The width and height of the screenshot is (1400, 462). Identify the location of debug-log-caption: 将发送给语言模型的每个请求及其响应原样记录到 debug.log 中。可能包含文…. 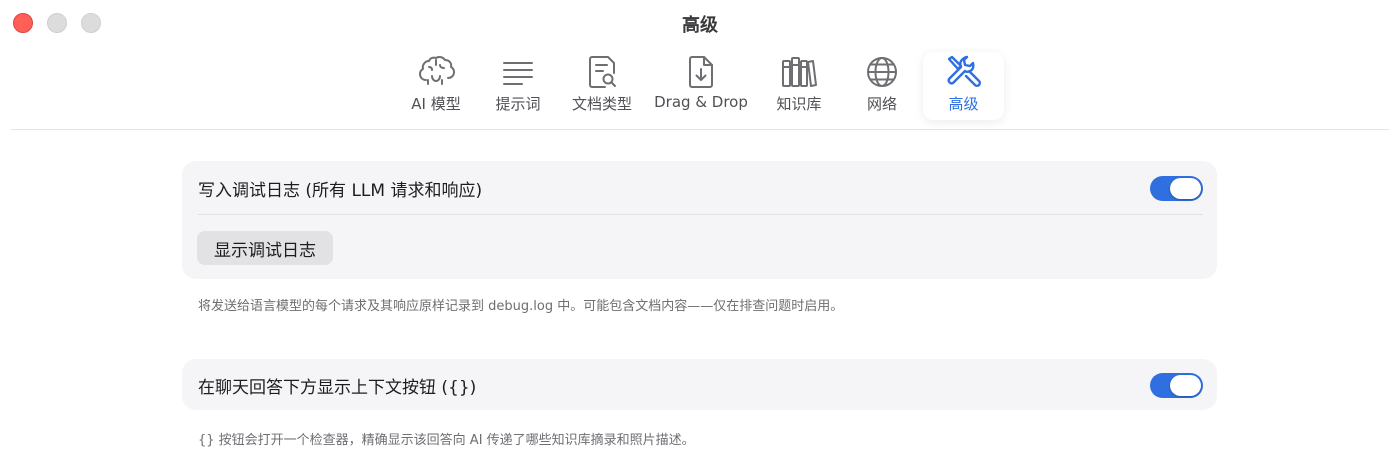
(521, 306).